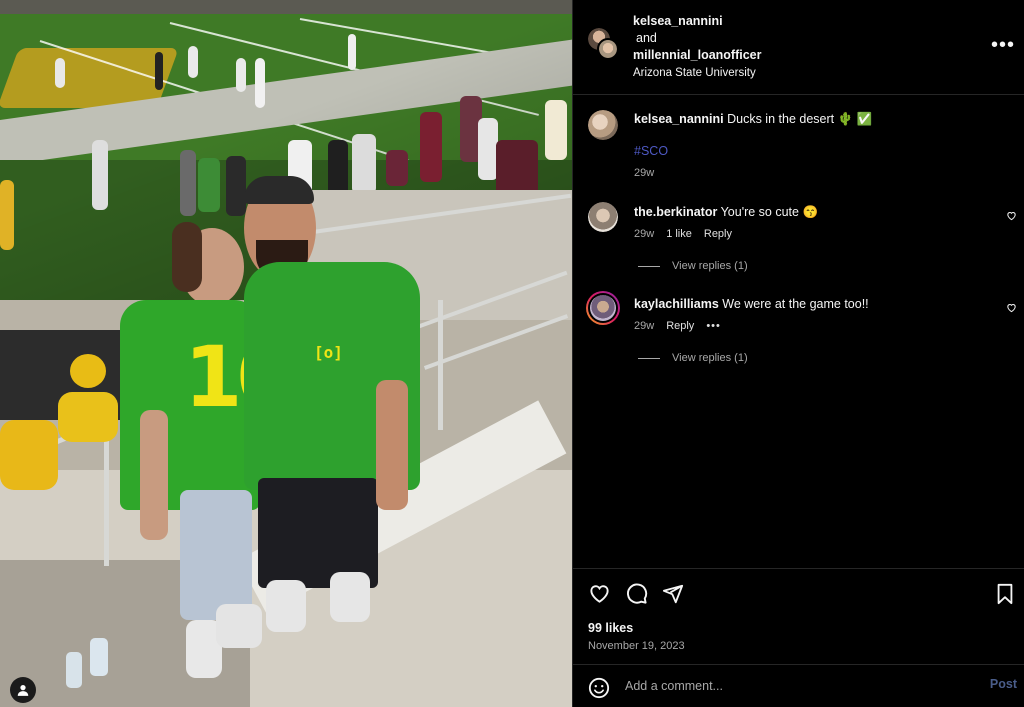 Image resolution: width=1024 pixels, height=707 pixels. I want to click on woman-arm, so click(154, 475).